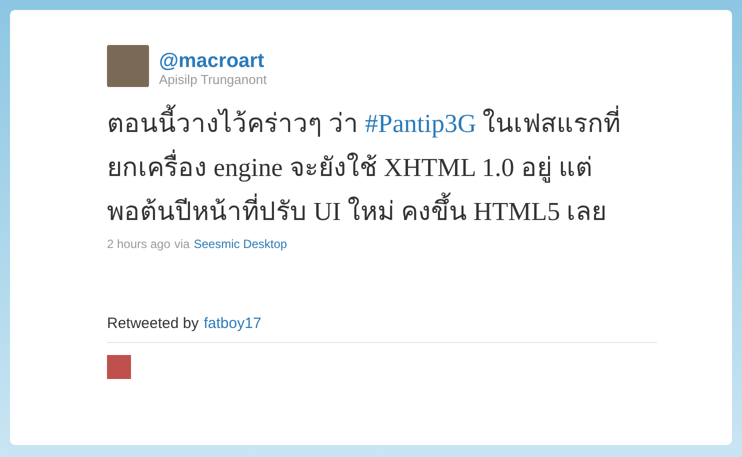 The image size is (742, 457). What do you see at coordinates (233, 324) in the screenshot?
I see `retweeter-link: fatboy17` at bounding box center [233, 324].